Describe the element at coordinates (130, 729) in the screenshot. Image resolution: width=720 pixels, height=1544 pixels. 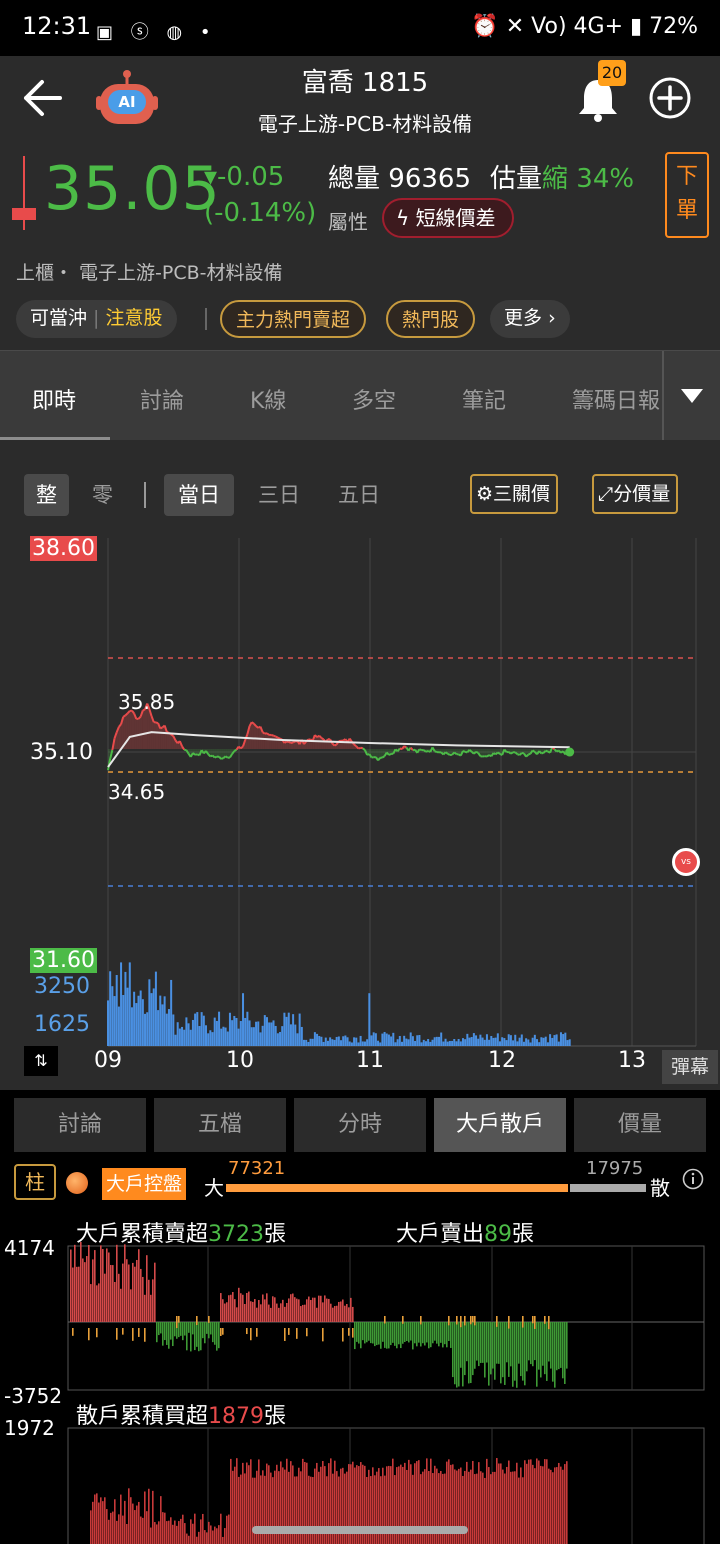
I see `price-area-seg` at that location.